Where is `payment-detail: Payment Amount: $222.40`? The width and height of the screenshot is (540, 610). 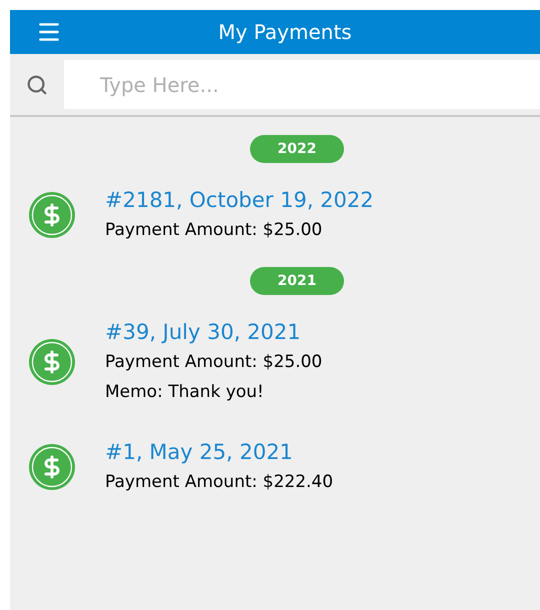
payment-detail: Payment Amount: $222.40 is located at coordinates (219, 482).